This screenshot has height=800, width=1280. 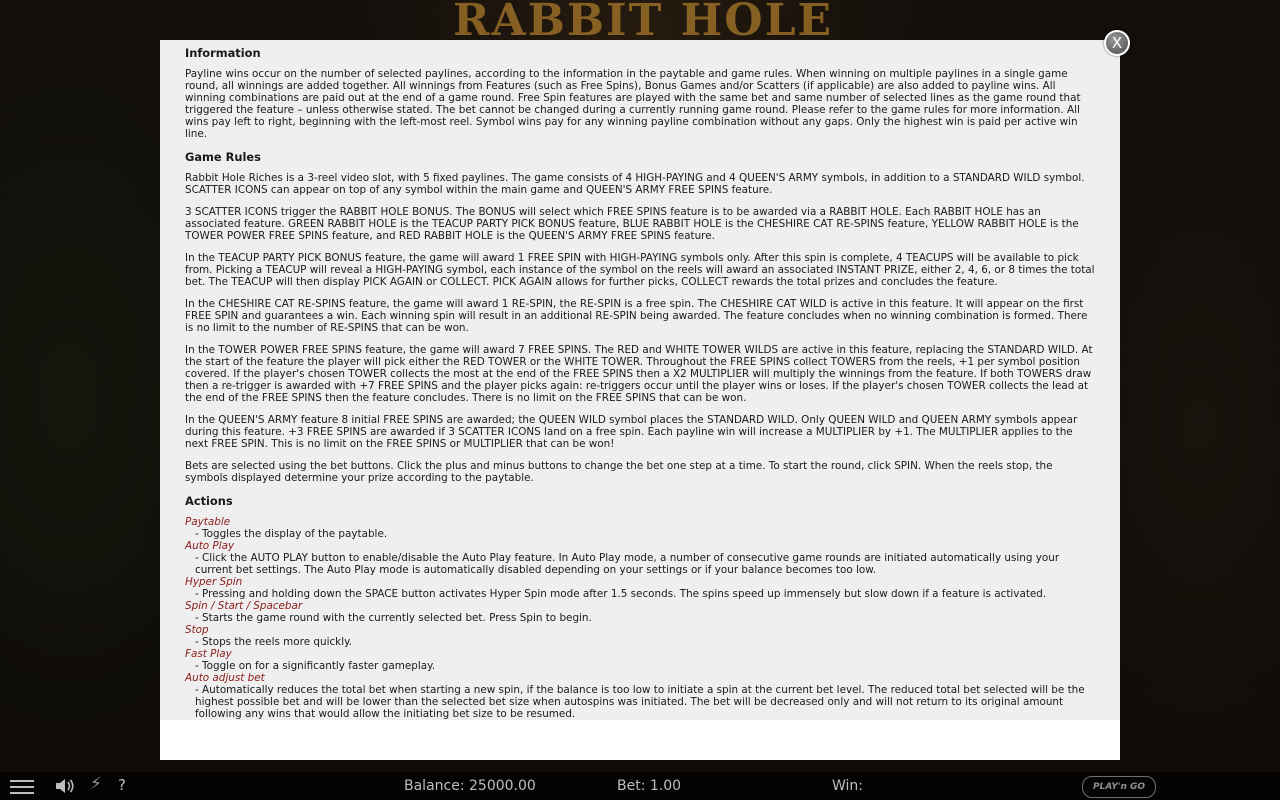 I want to click on action-title-hyper-spin: Hyper Spin, so click(x=214, y=582).